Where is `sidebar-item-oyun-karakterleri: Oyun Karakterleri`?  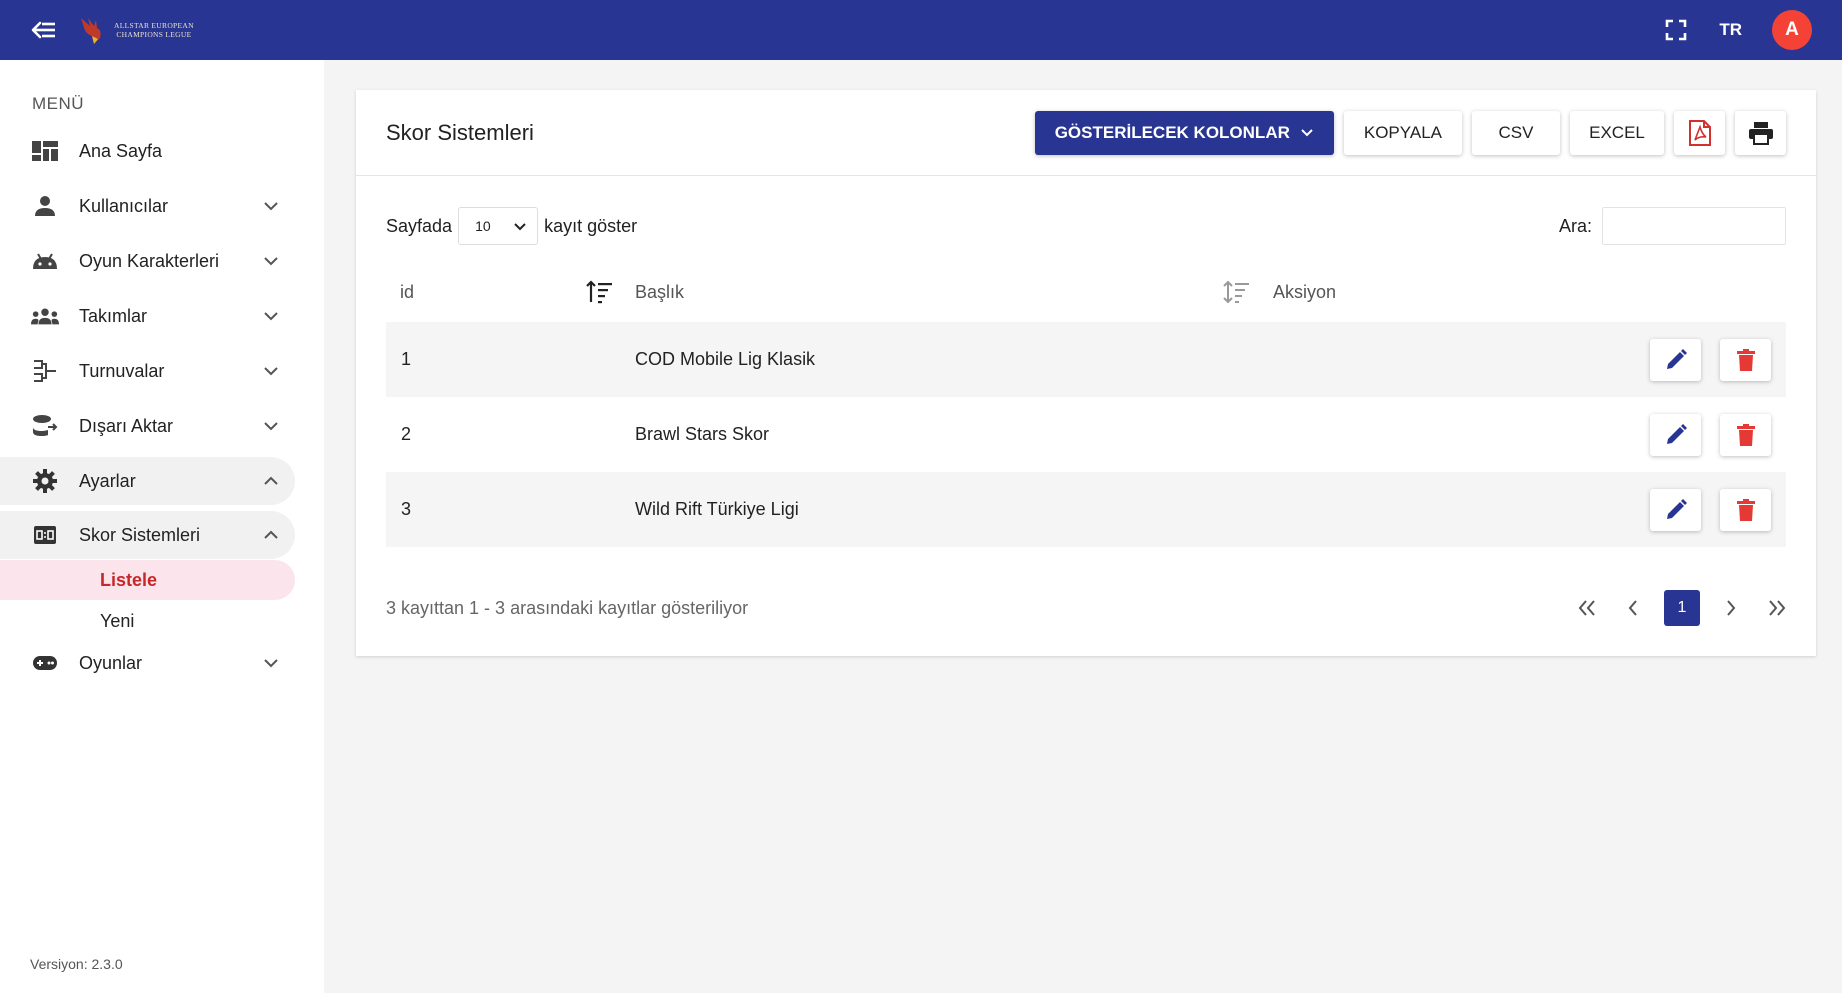
sidebar-item-oyun-karakterleri: Oyun Karakterleri is located at coordinates (147, 261).